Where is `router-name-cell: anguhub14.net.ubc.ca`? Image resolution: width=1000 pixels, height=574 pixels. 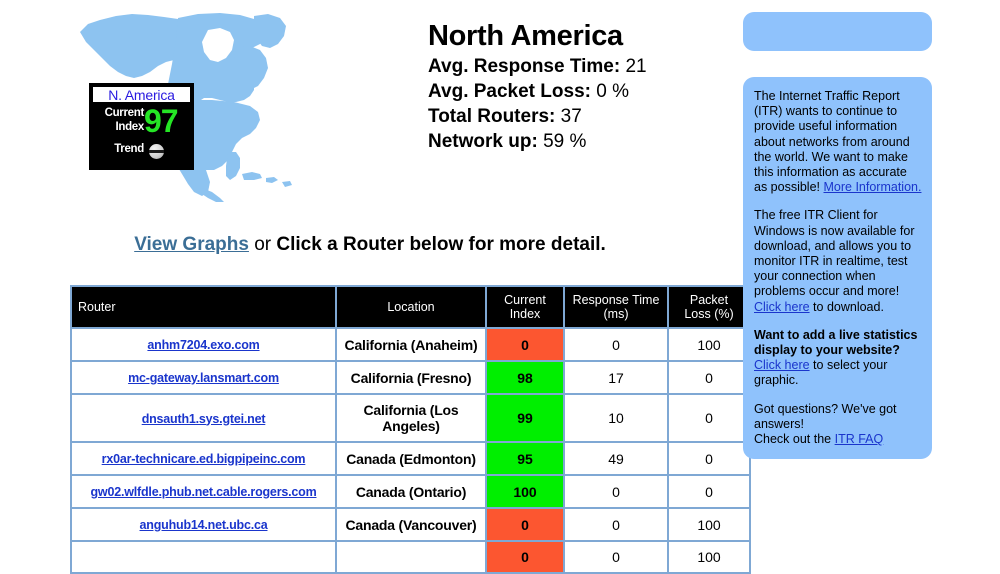
router-name-cell: anguhub14.net.ubc.ca is located at coordinates (203, 524).